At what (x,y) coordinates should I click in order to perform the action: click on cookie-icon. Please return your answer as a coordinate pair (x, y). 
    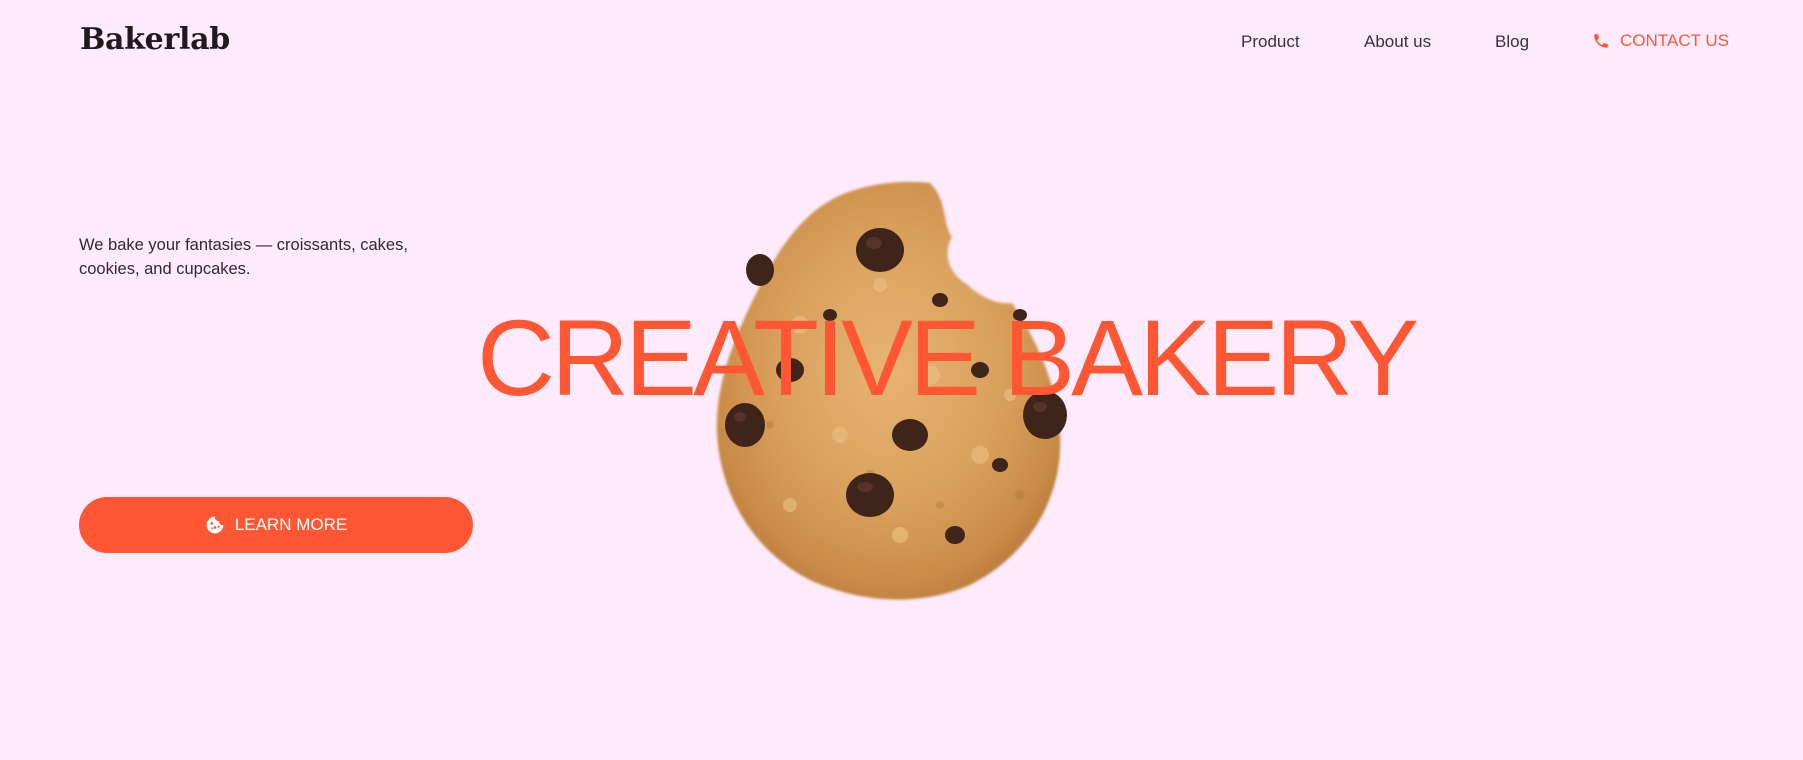
    Looking at the image, I should click on (215, 525).